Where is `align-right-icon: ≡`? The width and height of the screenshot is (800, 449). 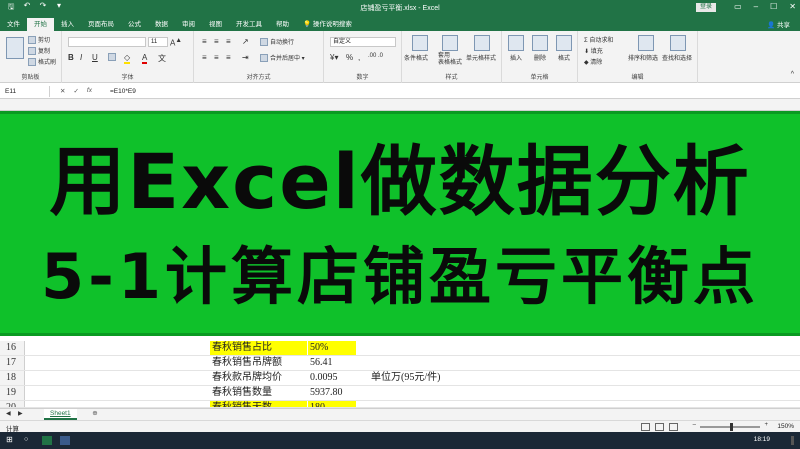
align-right-icon: ≡ is located at coordinates (228, 57).